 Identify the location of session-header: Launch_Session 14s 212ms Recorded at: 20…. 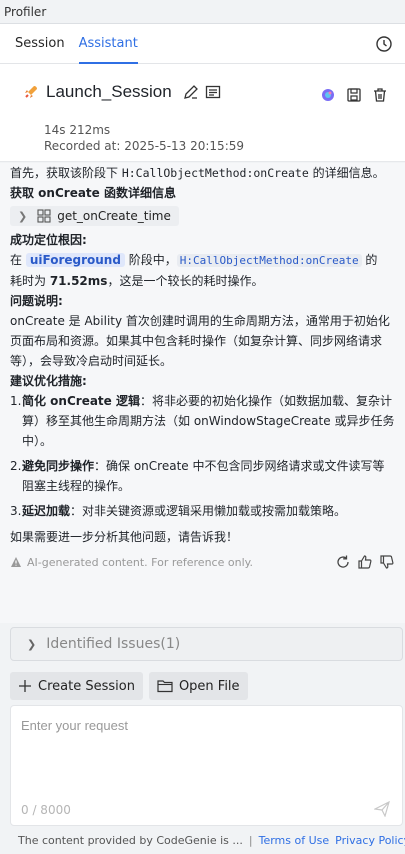
(202, 113).